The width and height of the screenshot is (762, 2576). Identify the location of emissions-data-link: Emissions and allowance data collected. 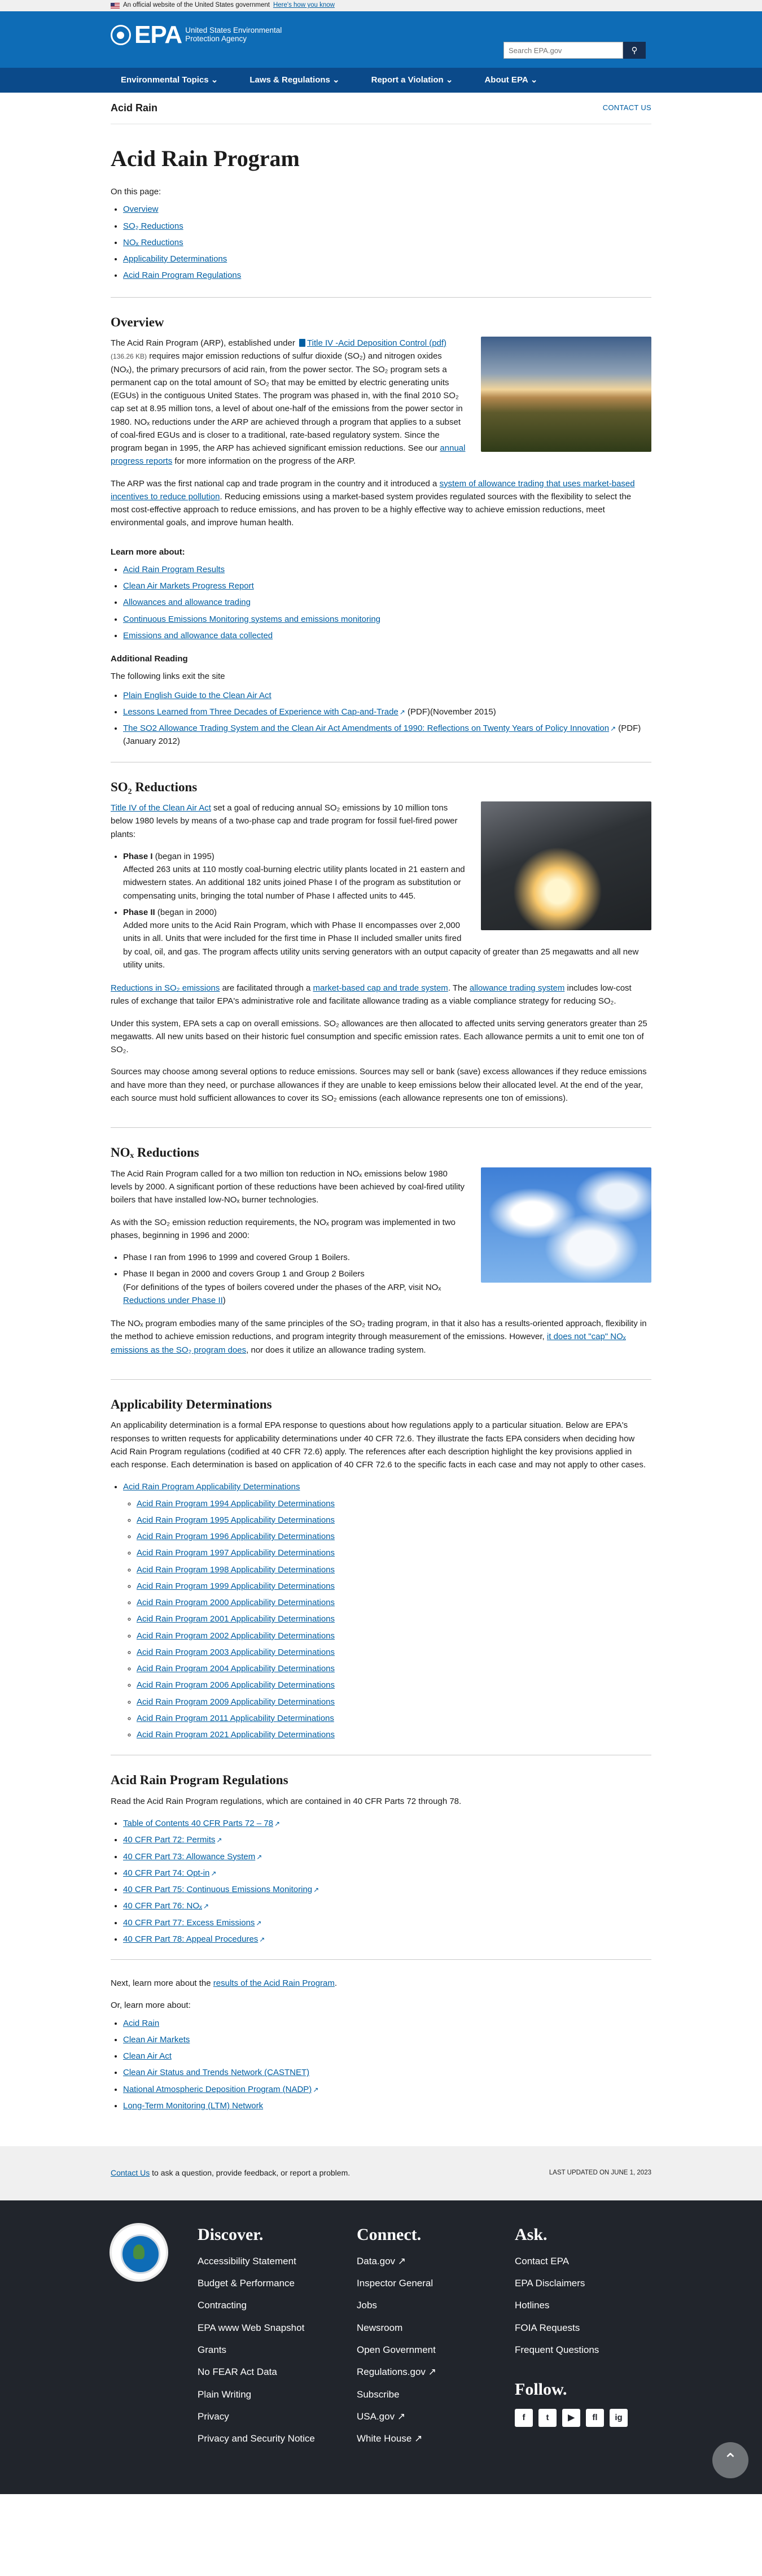
(198, 635).